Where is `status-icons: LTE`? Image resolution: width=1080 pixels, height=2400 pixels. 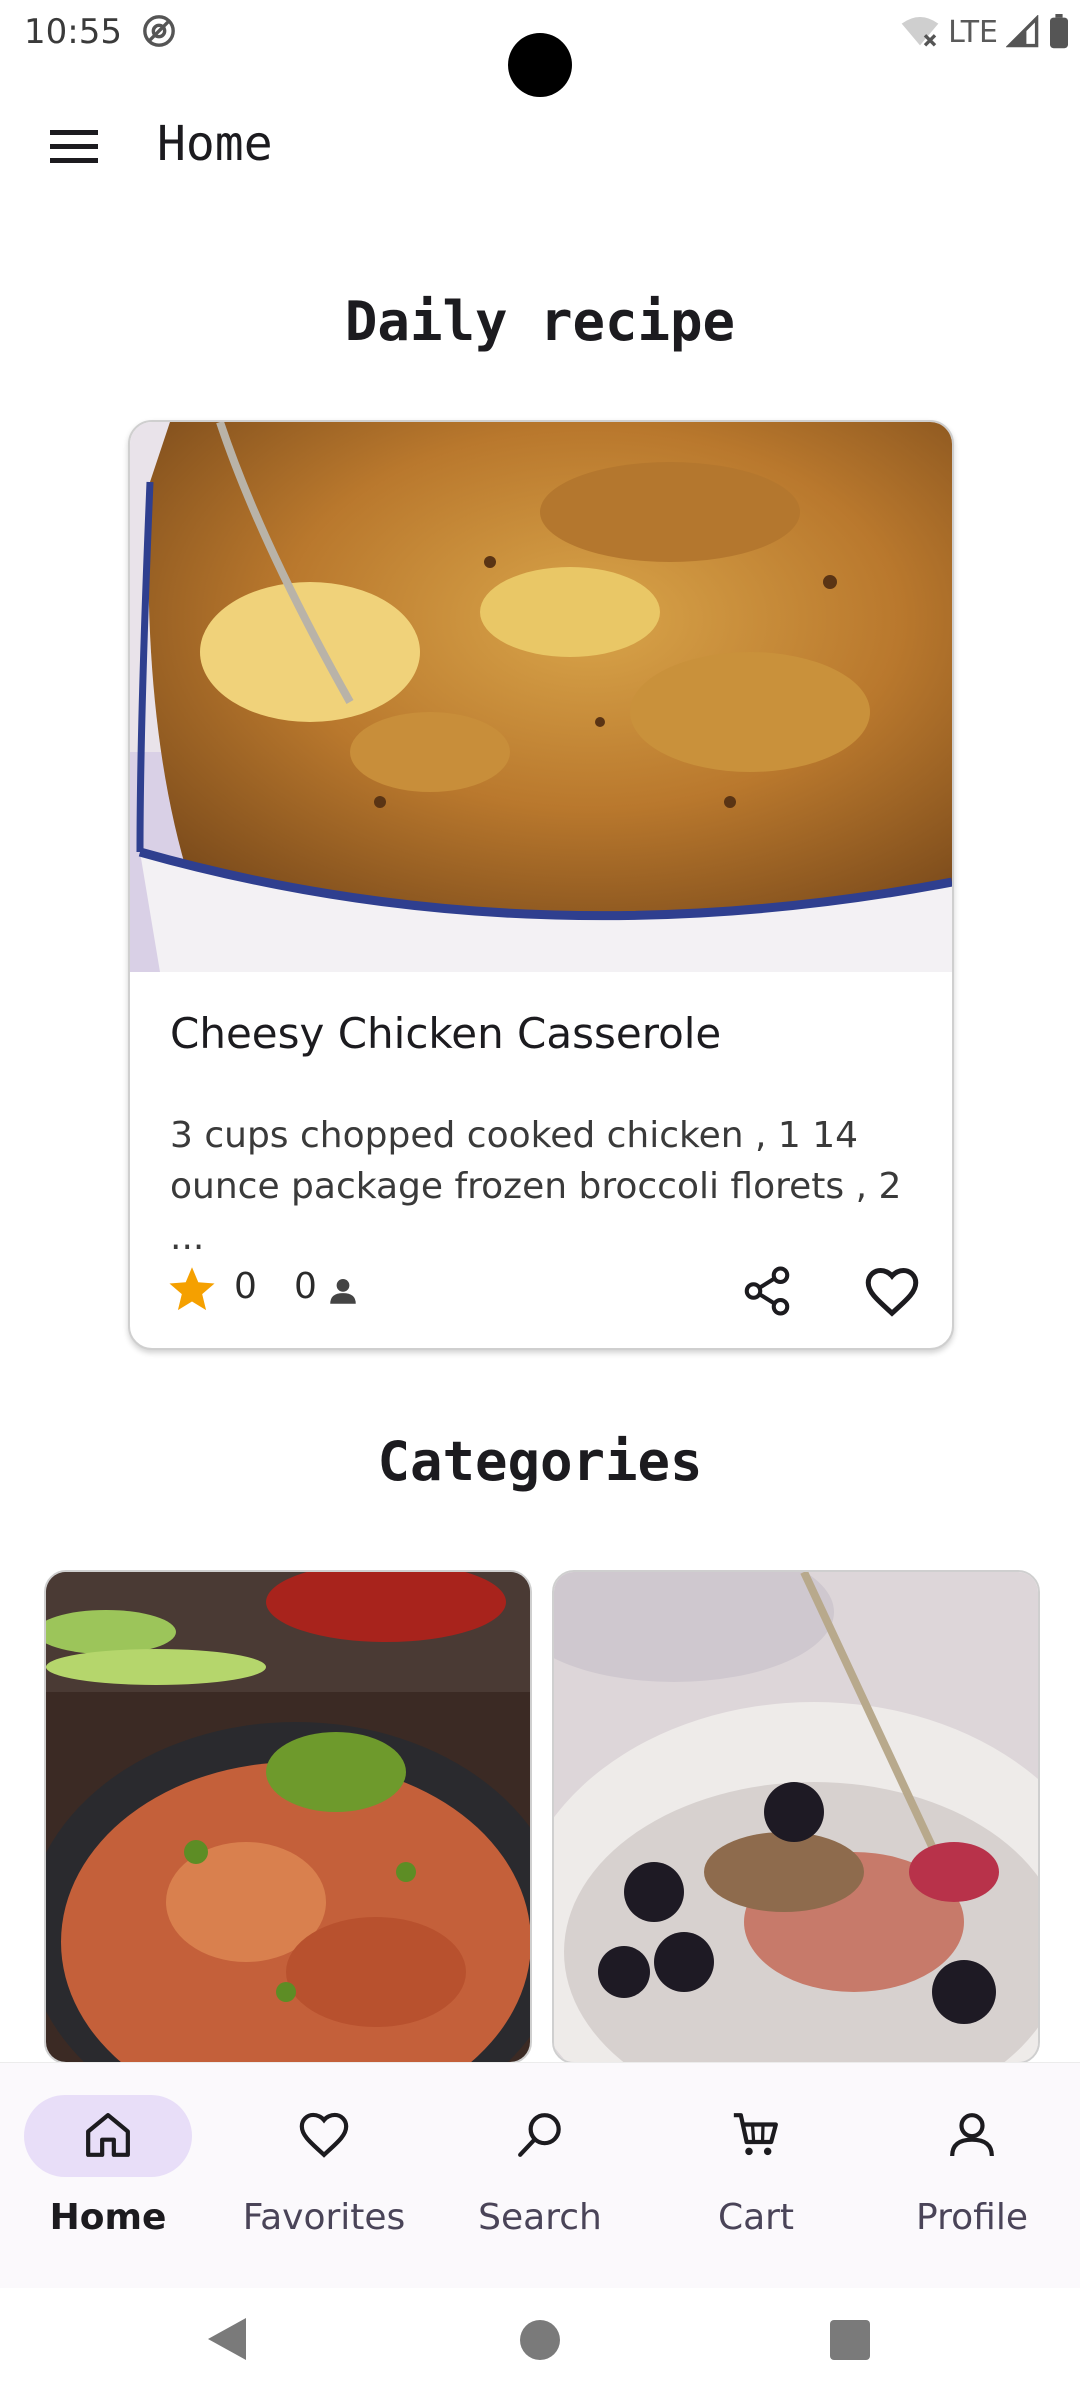
status-icons: LTE is located at coordinates (985, 32).